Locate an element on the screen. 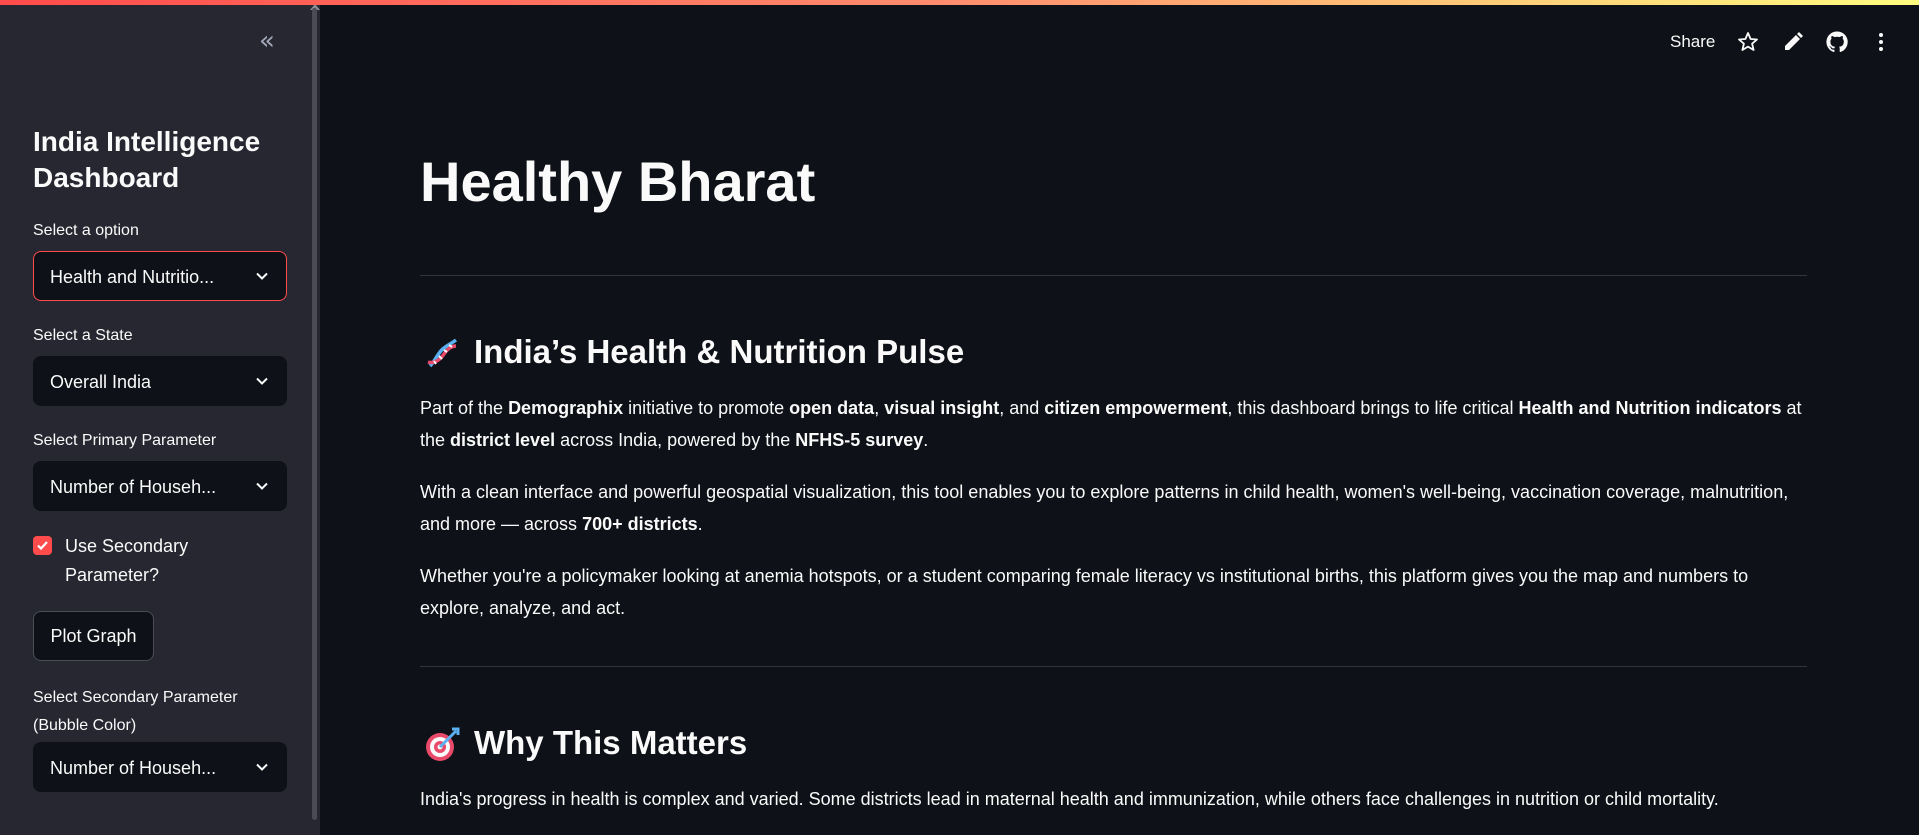 The height and width of the screenshot is (835, 1919). top-decoration-bar is located at coordinates (959, 2).